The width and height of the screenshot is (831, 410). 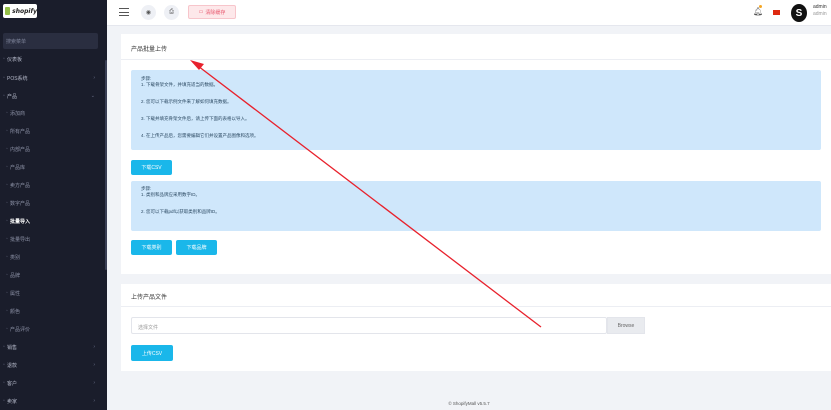 What do you see at coordinates (53, 167) in the screenshot?
I see `sidebar-item: ◦ 产品库` at bounding box center [53, 167].